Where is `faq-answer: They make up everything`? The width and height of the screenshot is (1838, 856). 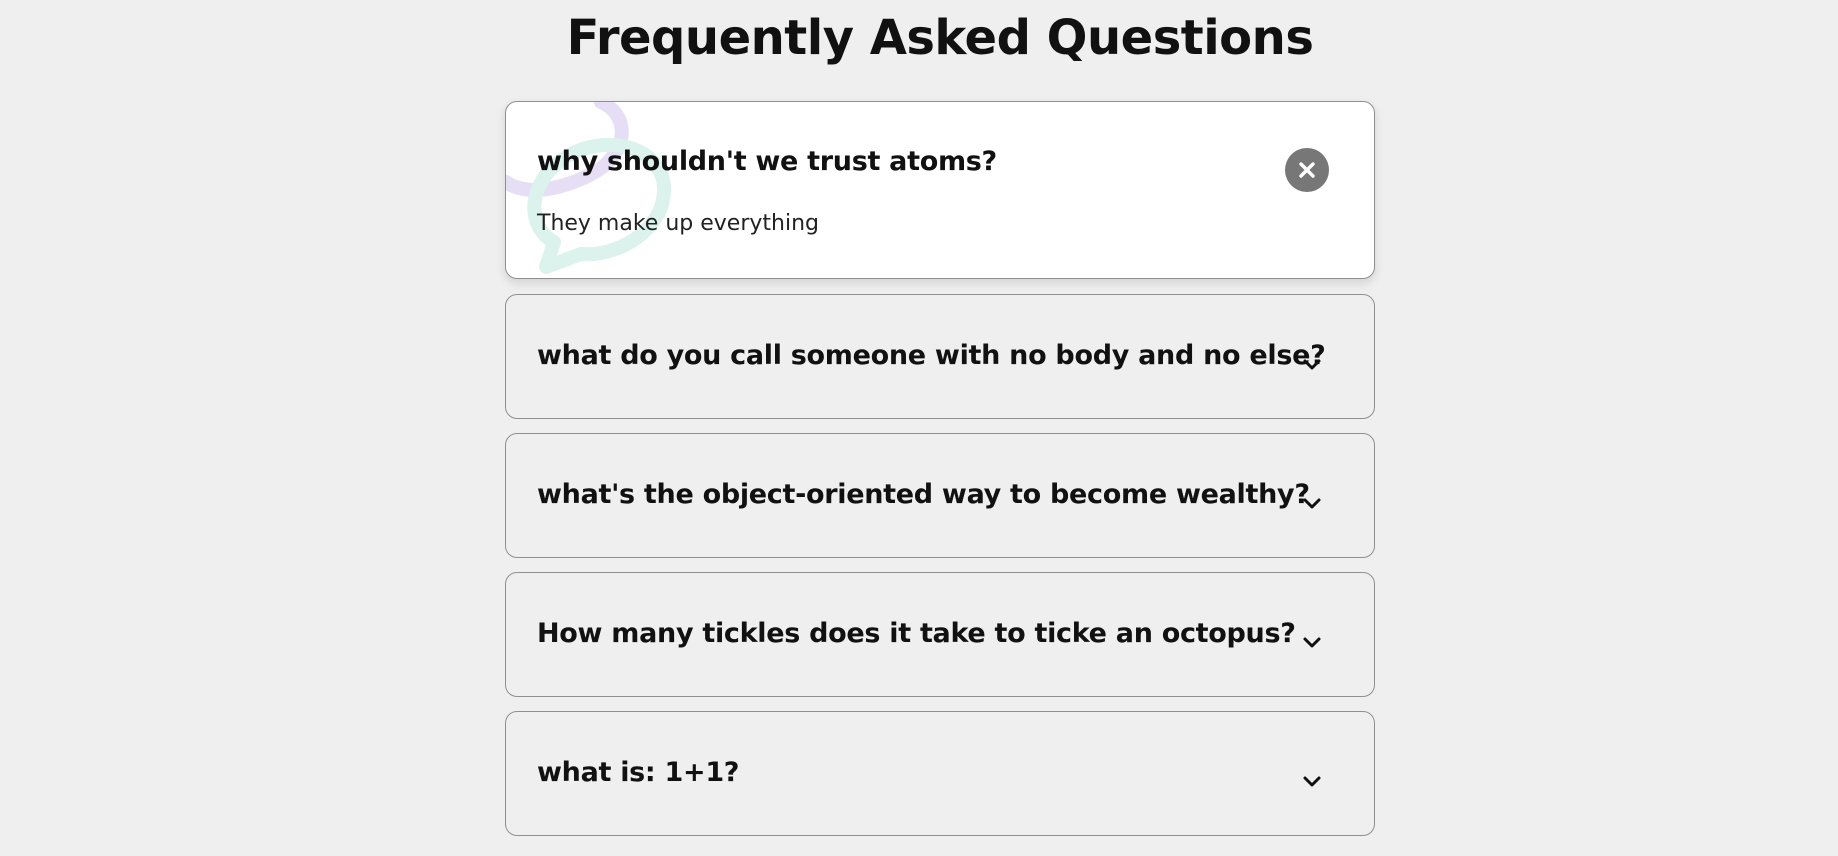
faq-answer: They make up everything is located at coordinates (678, 223).